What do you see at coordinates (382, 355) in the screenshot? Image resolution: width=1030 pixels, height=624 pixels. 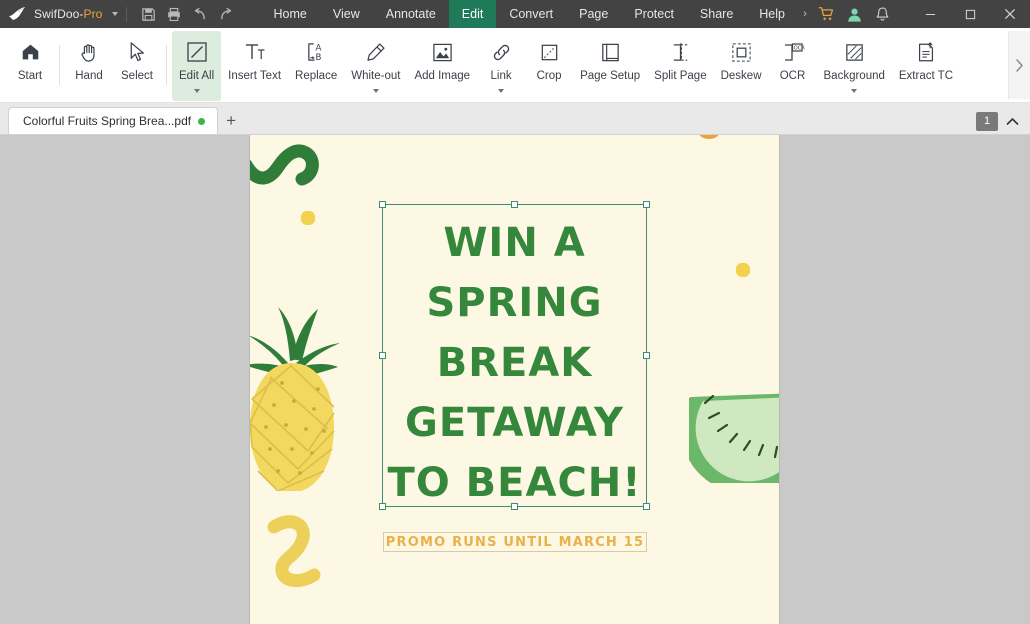 I see `resize-handle-middle-left` at bounding box center [382, 355].